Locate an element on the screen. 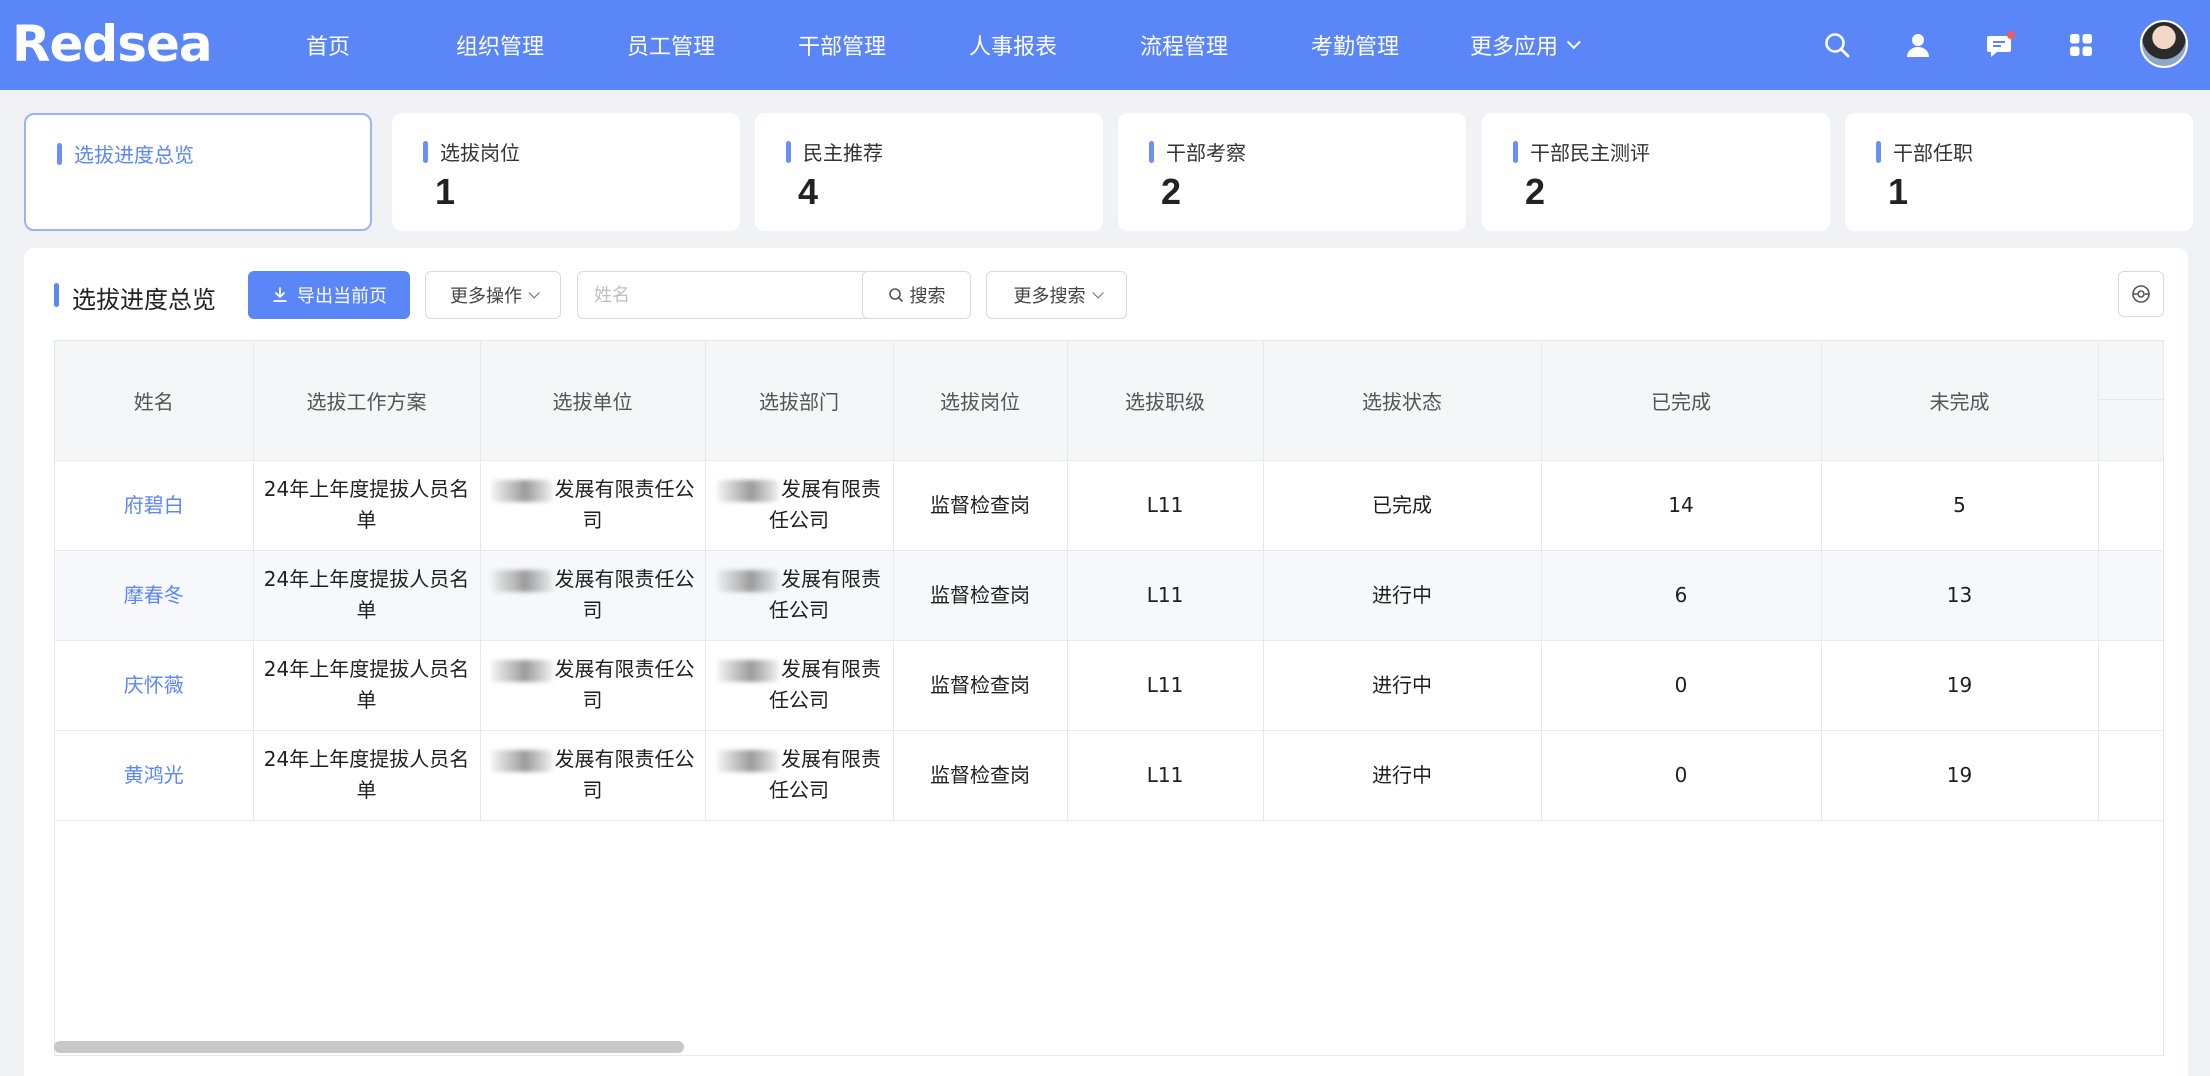  employee-name-link: 庆怀薇 is located at coordinates (154, 685).